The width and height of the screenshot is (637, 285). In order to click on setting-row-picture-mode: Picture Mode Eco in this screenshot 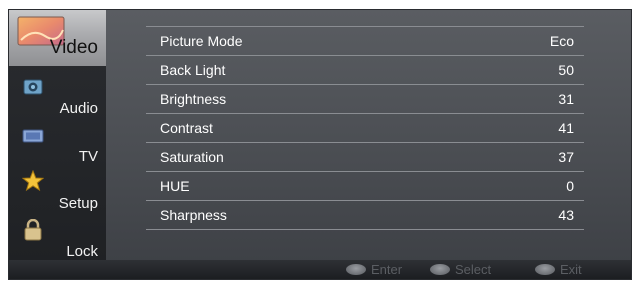, I will do `click(365, 41)`.